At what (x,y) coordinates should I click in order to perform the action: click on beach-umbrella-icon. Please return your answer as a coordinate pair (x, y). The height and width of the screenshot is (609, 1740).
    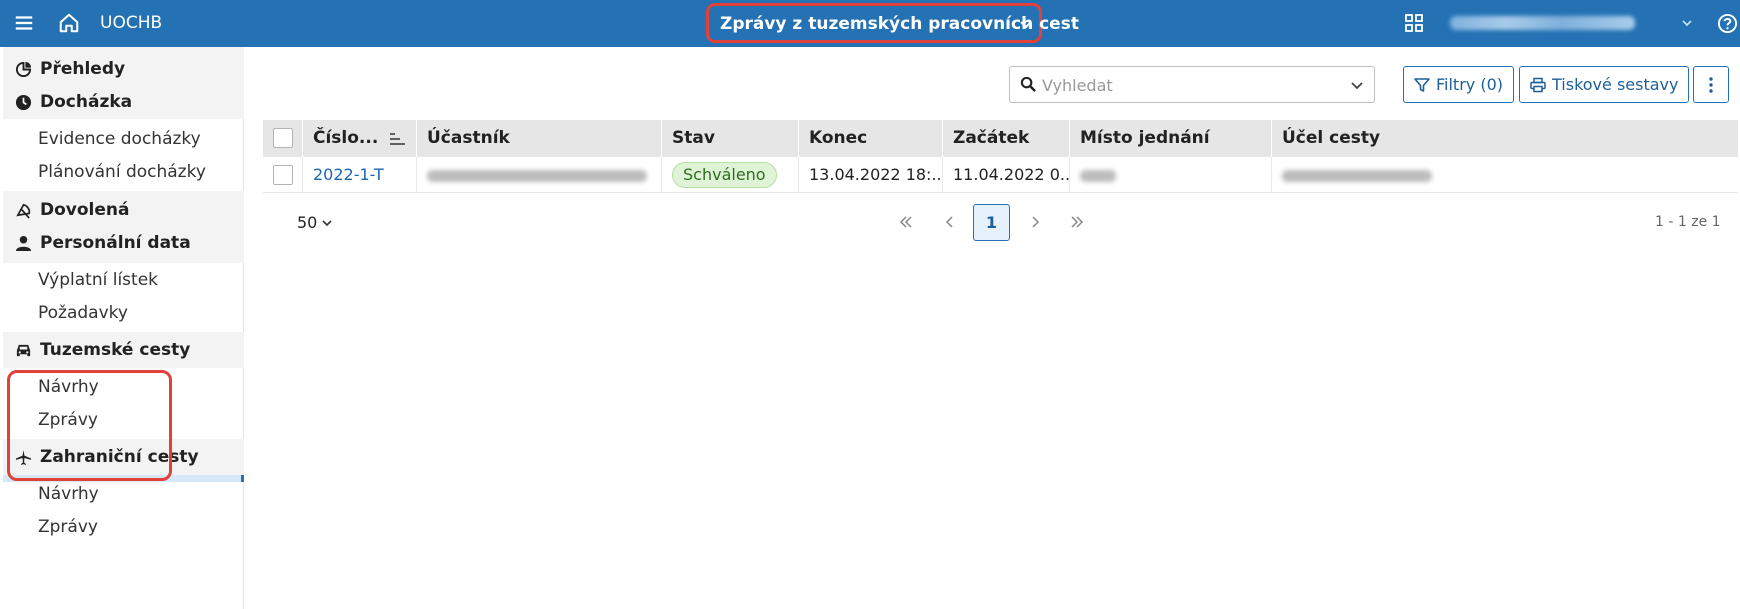
    Looking at the image, I should click on (23, 211).